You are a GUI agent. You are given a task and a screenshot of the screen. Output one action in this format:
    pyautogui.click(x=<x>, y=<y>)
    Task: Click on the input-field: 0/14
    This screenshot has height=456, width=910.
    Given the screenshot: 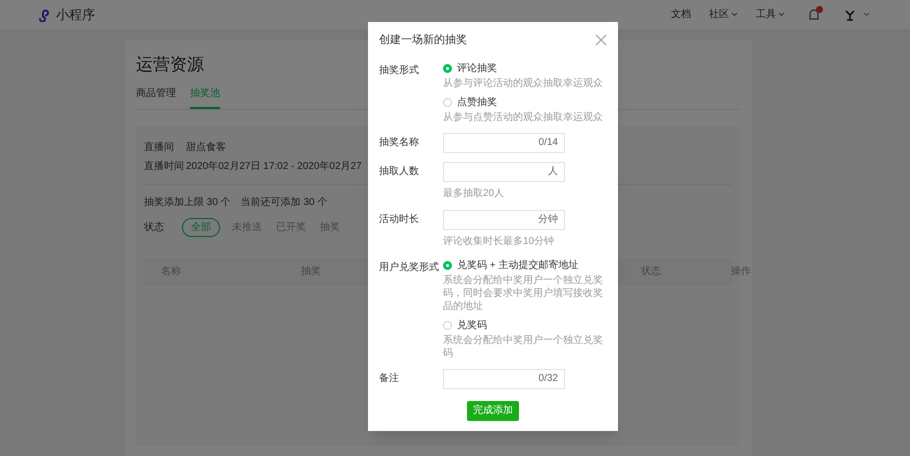 What is the action you would take?
    pyautogui.click(x=504, y=142)
    